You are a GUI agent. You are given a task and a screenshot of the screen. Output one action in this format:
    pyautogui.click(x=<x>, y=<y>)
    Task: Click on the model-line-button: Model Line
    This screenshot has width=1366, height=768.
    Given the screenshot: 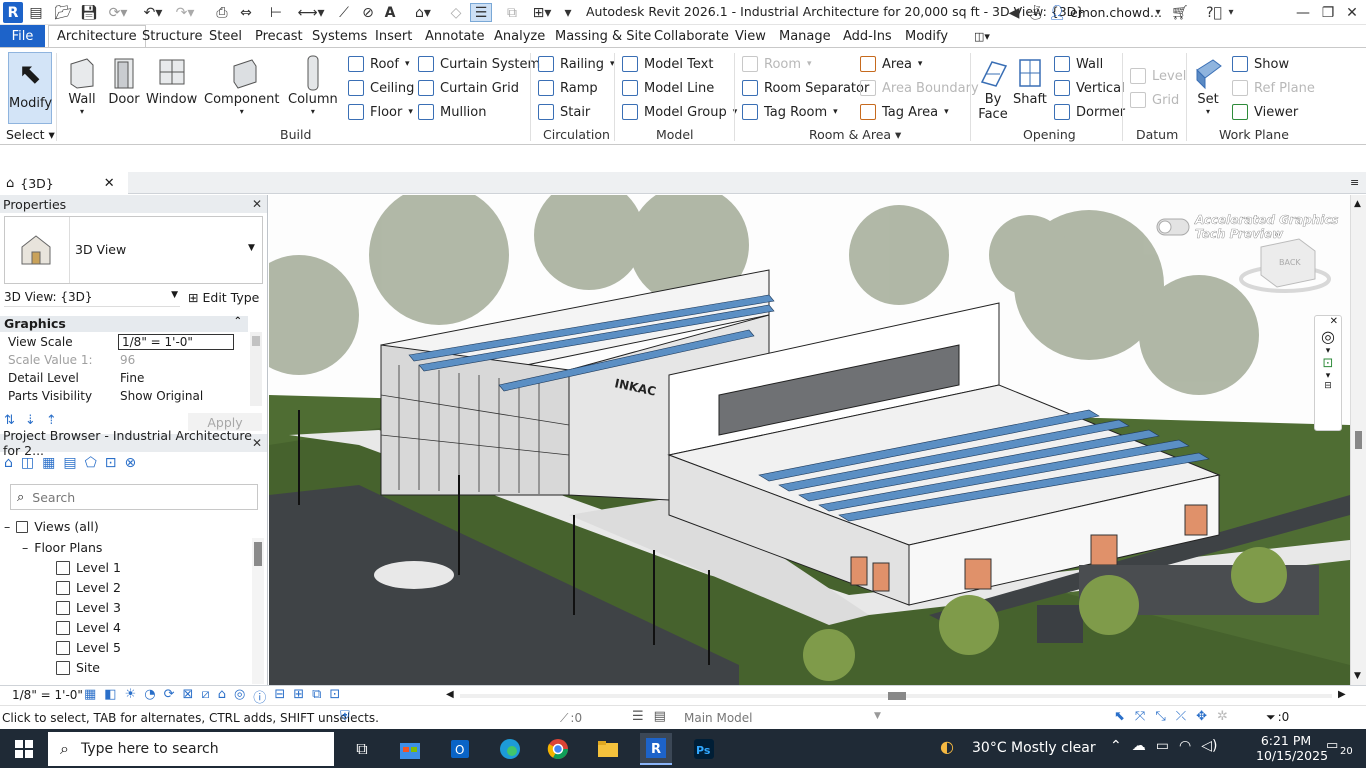 What is the action you would take?
    pyautogui.click(x=668, y=88)
    